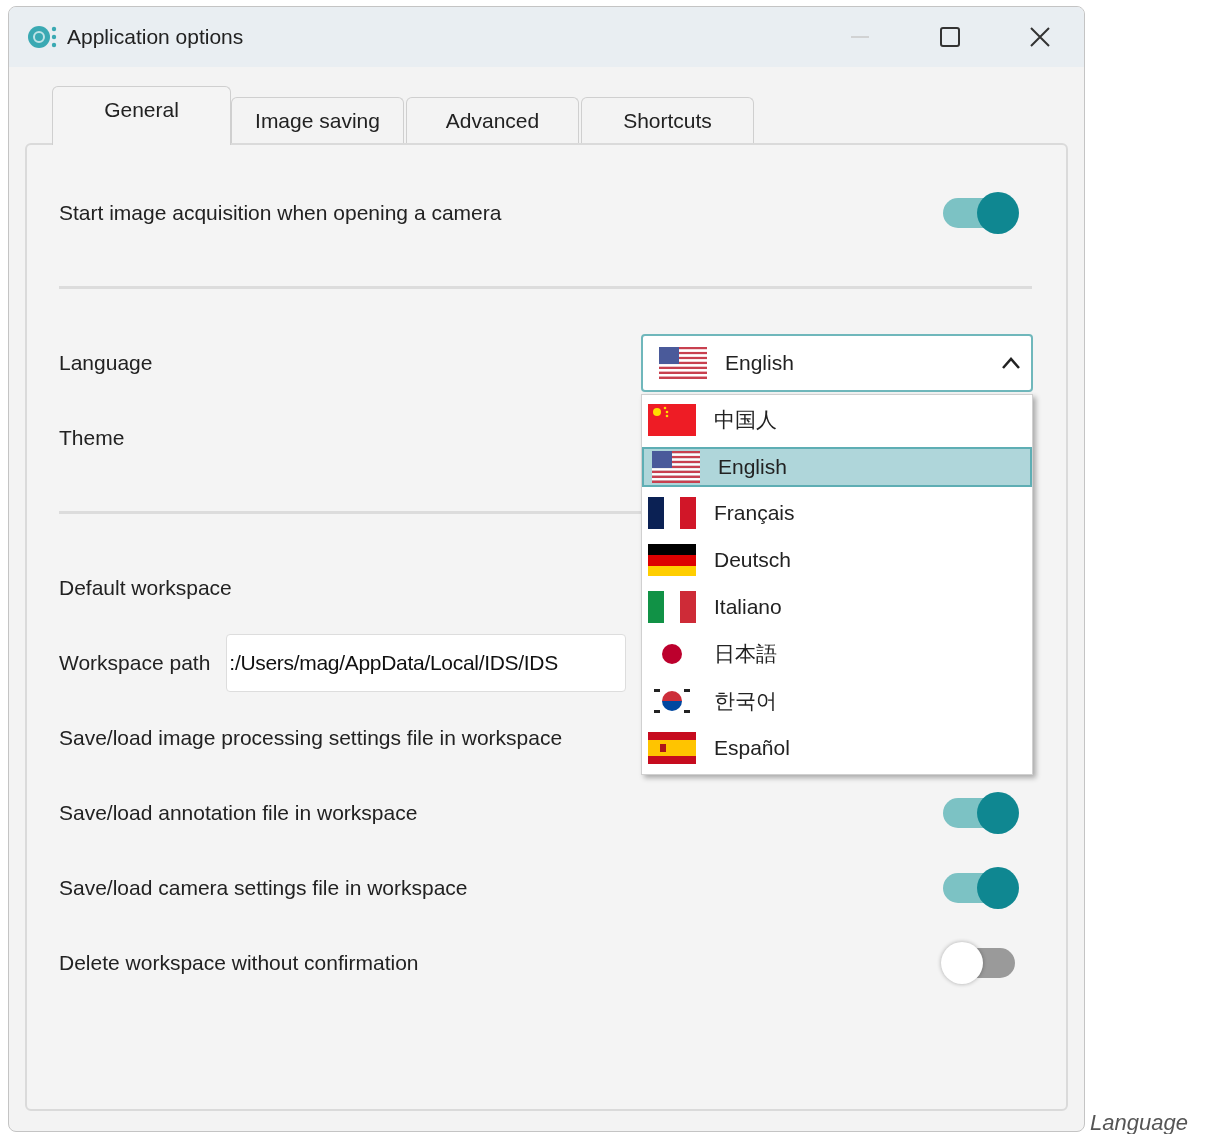 The image size is (1207, 1134). What do you see at coordinates (141, 115) in the screenshot?
I see `tab: General` at bounding box center [141, 115].